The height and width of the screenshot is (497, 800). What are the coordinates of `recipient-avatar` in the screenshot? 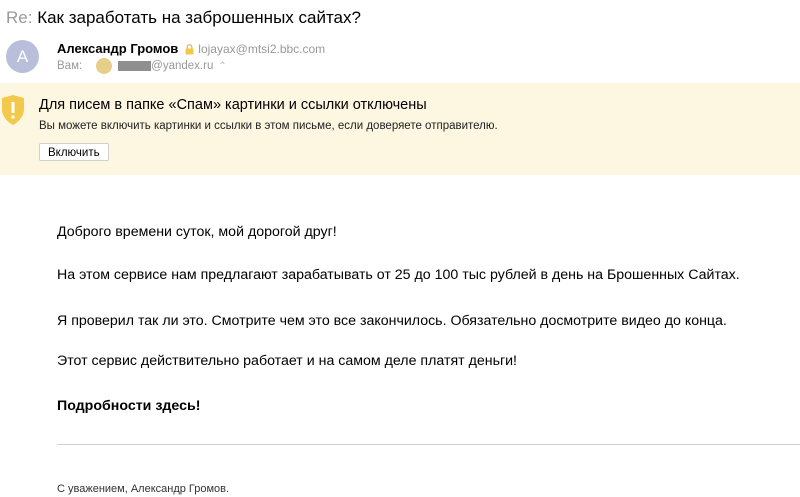 It's located at (104, 66).